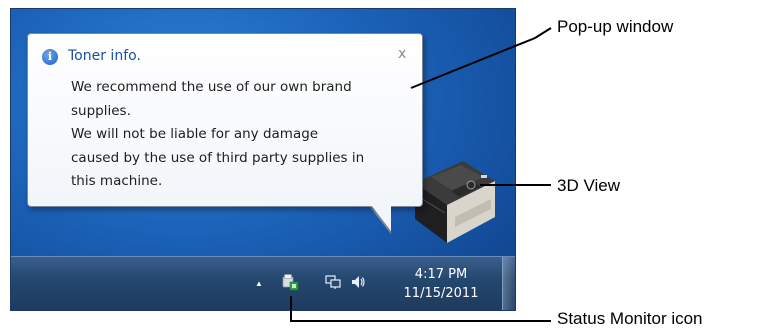 This screenshot has height=329, width=773. Describe the element at coordinates (615, 26) in the screenshot. I see `annotation-popup-window: Pop-up window` at that location.